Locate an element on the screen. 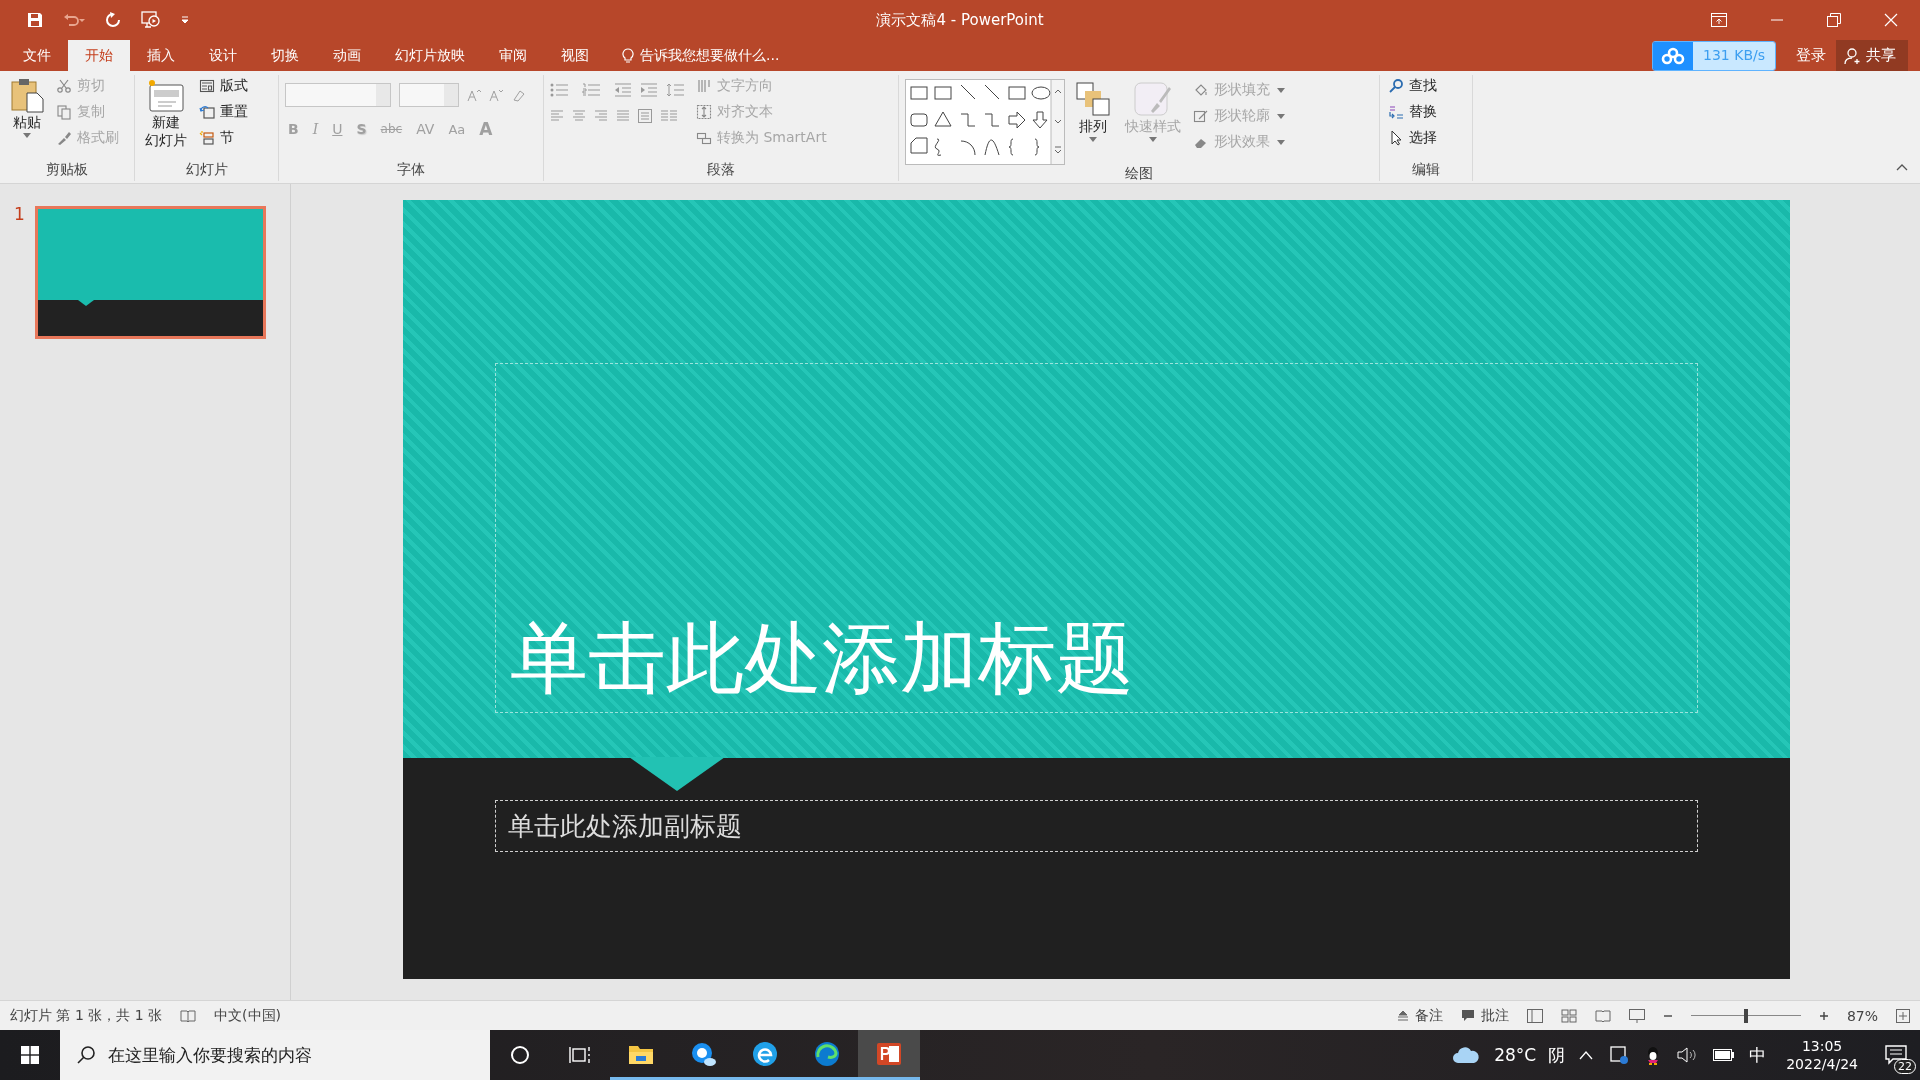 The width and height of the screenshot is (1920, 1080). input-method-indicator: 中 is located at coordinates (1758, 1055).